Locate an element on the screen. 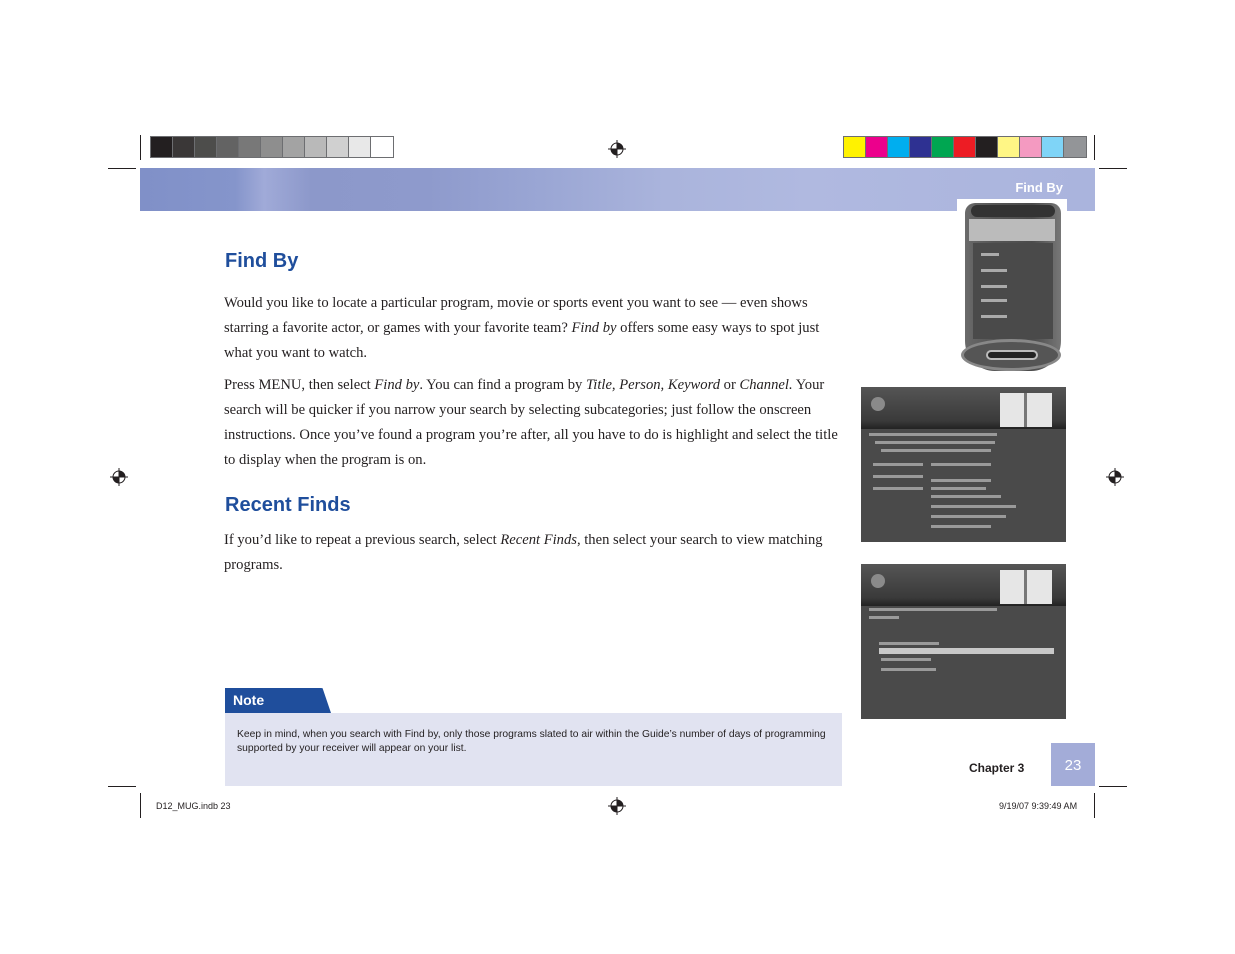  text-run: Press MENU, then select is located at coordinates (299, 385).